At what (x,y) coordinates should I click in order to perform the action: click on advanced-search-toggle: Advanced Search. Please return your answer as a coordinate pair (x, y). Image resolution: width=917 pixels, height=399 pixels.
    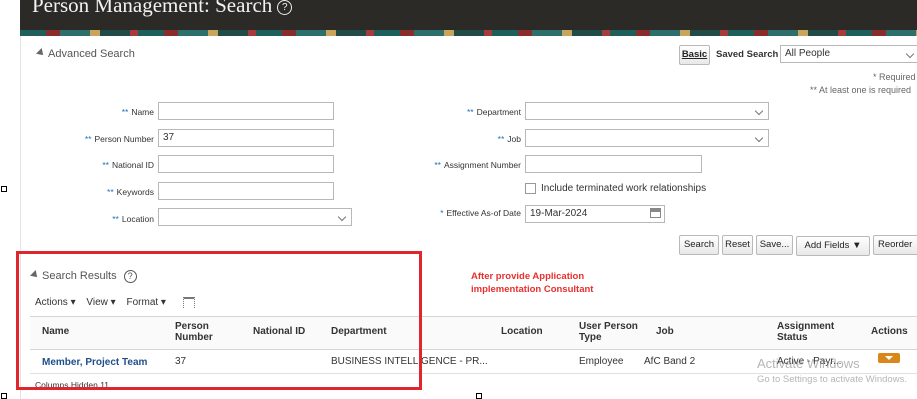
    Looking at the image, I should click on (85, 54).